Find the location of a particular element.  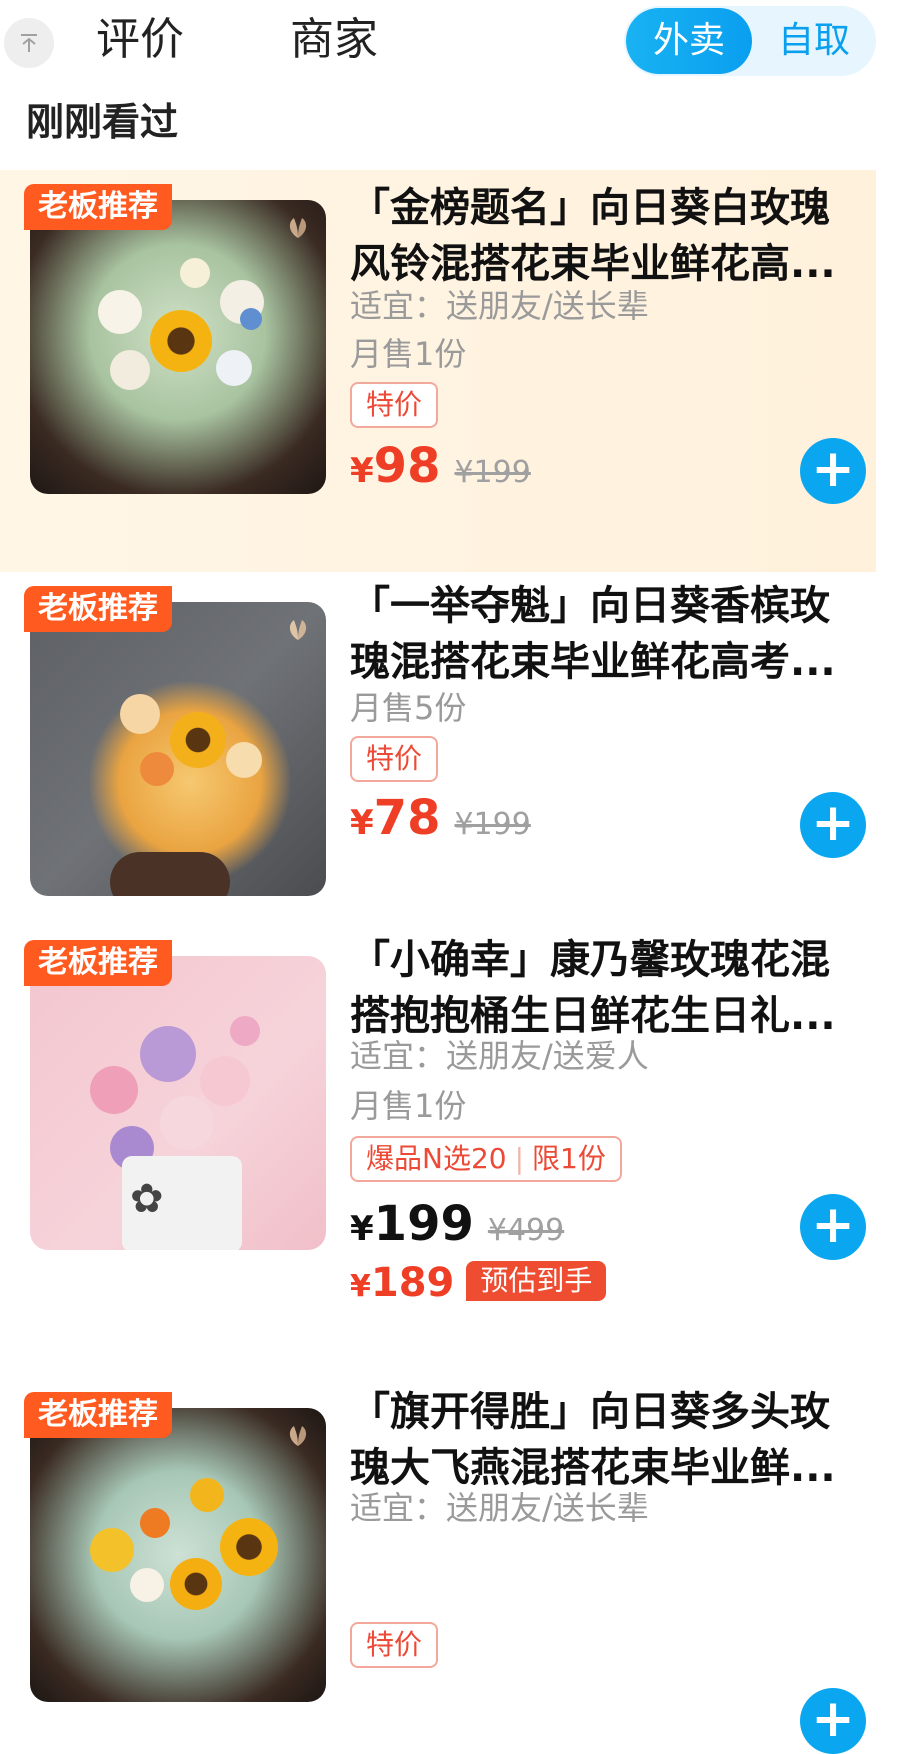

product-image: ✿ is located at coordinates (178, 1103).